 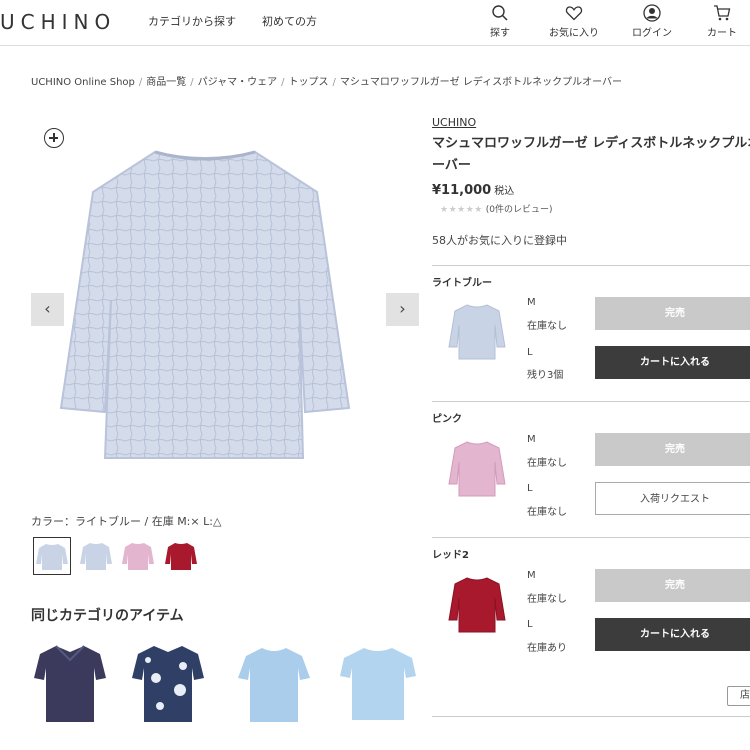 I want to click on favorites-label: お気に入り, so click(x=574, y=33).